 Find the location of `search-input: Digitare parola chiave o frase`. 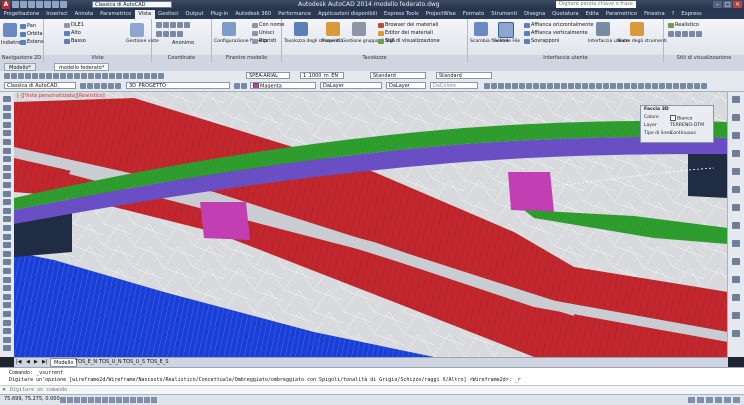

search-input: Digitare parola chiave o frase is located at coordinates (596, 4).